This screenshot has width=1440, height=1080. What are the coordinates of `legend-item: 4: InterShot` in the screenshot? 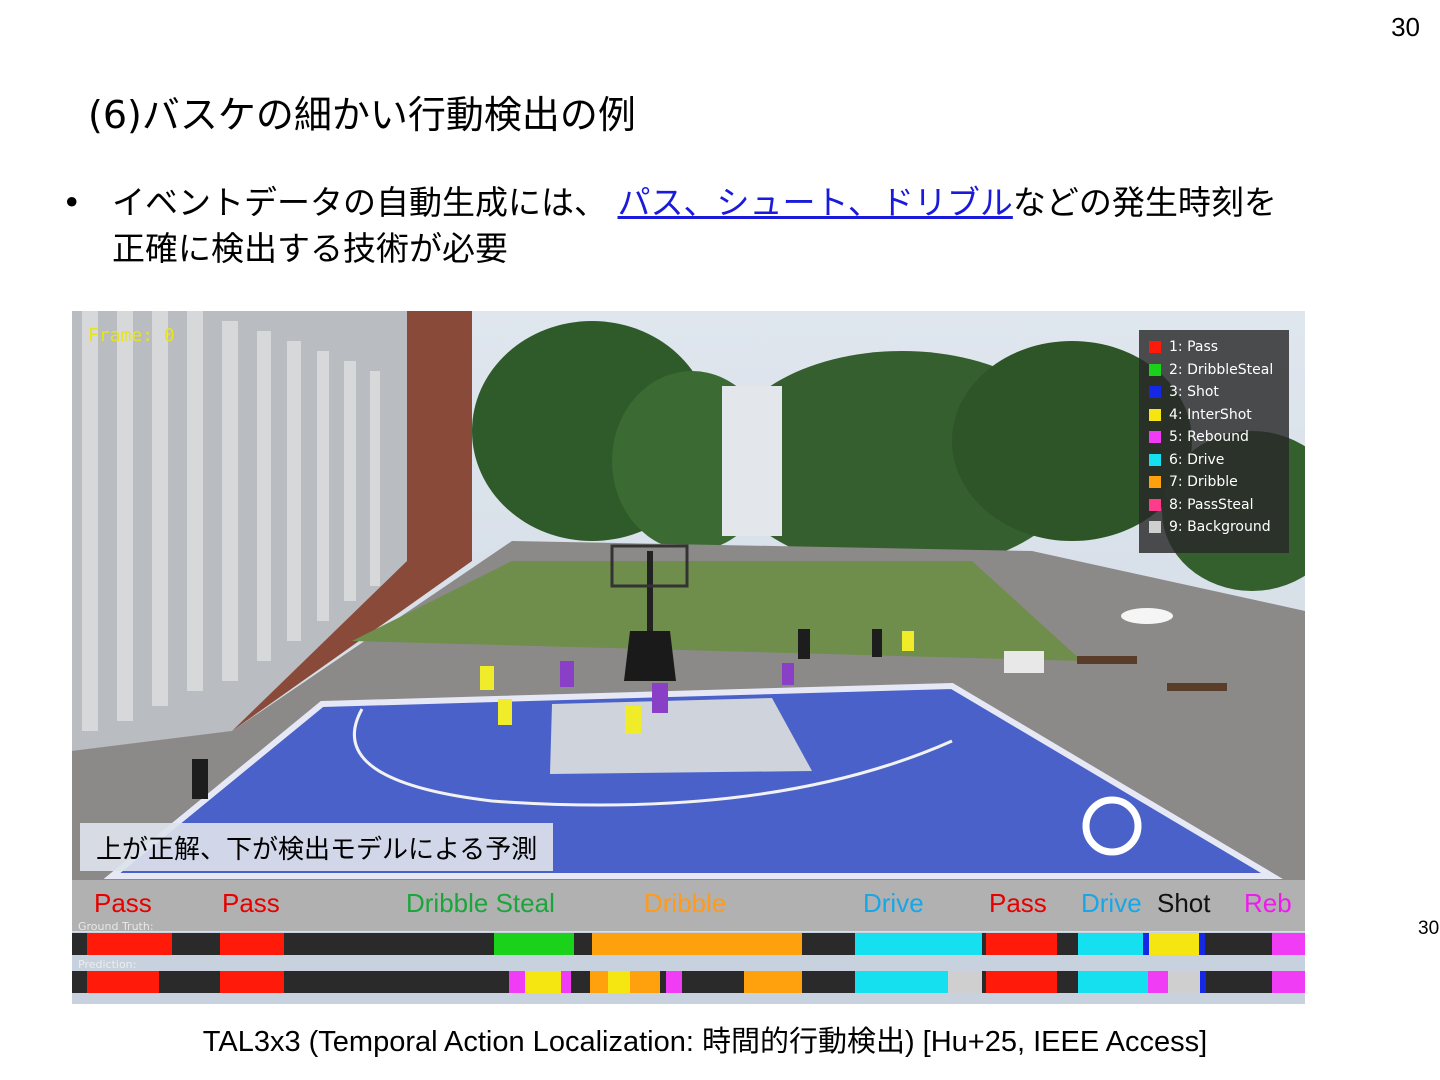 It's located at (1214, 415).